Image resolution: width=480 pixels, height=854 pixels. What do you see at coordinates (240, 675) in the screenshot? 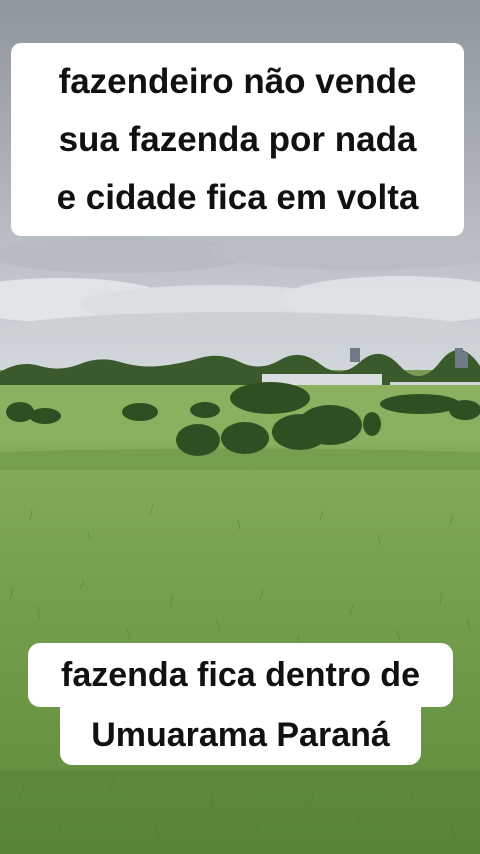
I see `caption-bottom-line-1: fazenda fica dentro de` at bounding box center [240, 675].